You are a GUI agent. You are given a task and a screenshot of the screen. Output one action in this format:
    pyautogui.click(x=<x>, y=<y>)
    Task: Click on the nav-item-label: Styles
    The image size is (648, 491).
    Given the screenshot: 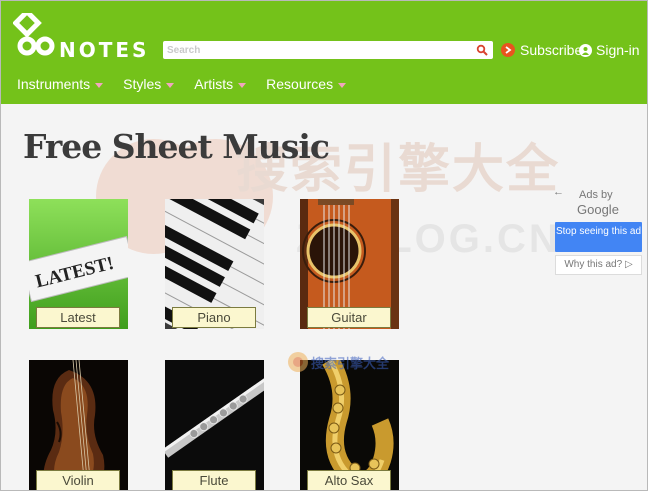 What is the action you would take?
    pyautogui.click(x=142, y=84)
    